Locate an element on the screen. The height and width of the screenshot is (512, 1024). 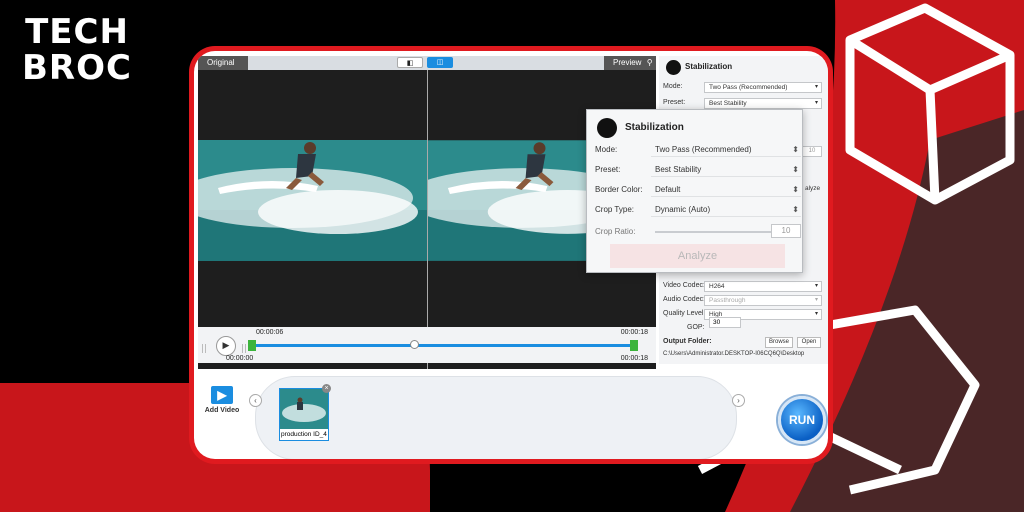
trim-start-marker is located at coordinates (252, 345).